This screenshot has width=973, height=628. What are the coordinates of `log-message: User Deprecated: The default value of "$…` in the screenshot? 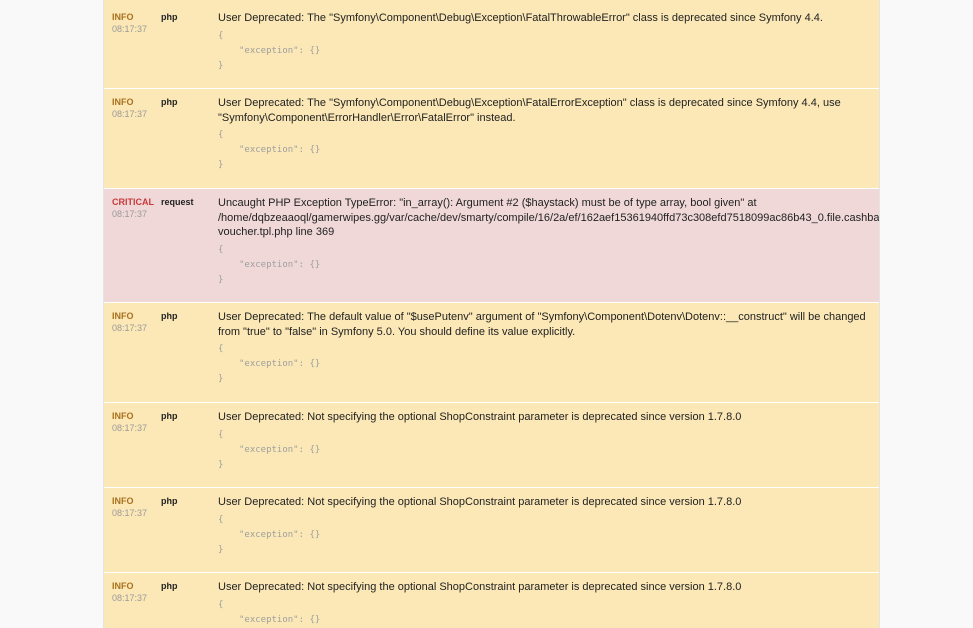 It's located at (542, 324).